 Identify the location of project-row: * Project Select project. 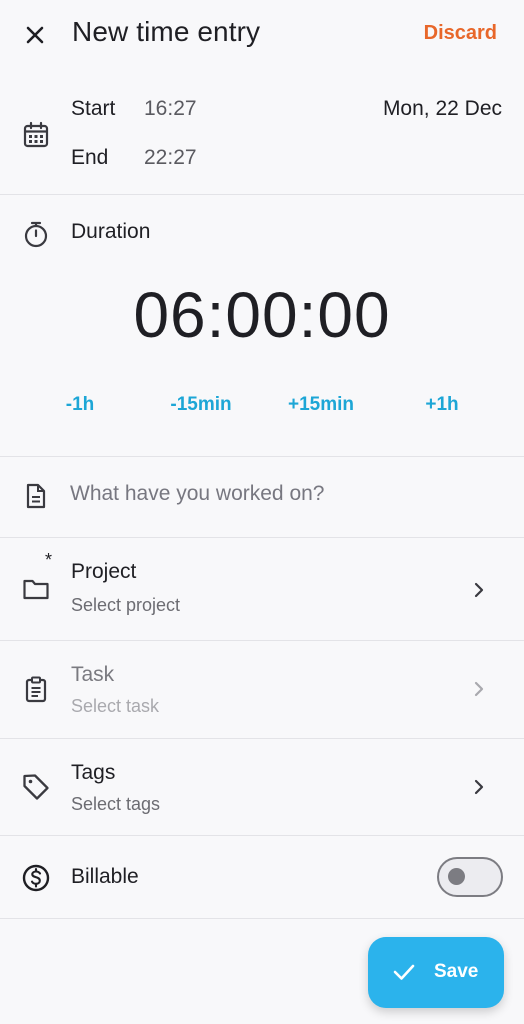
(262, 589).